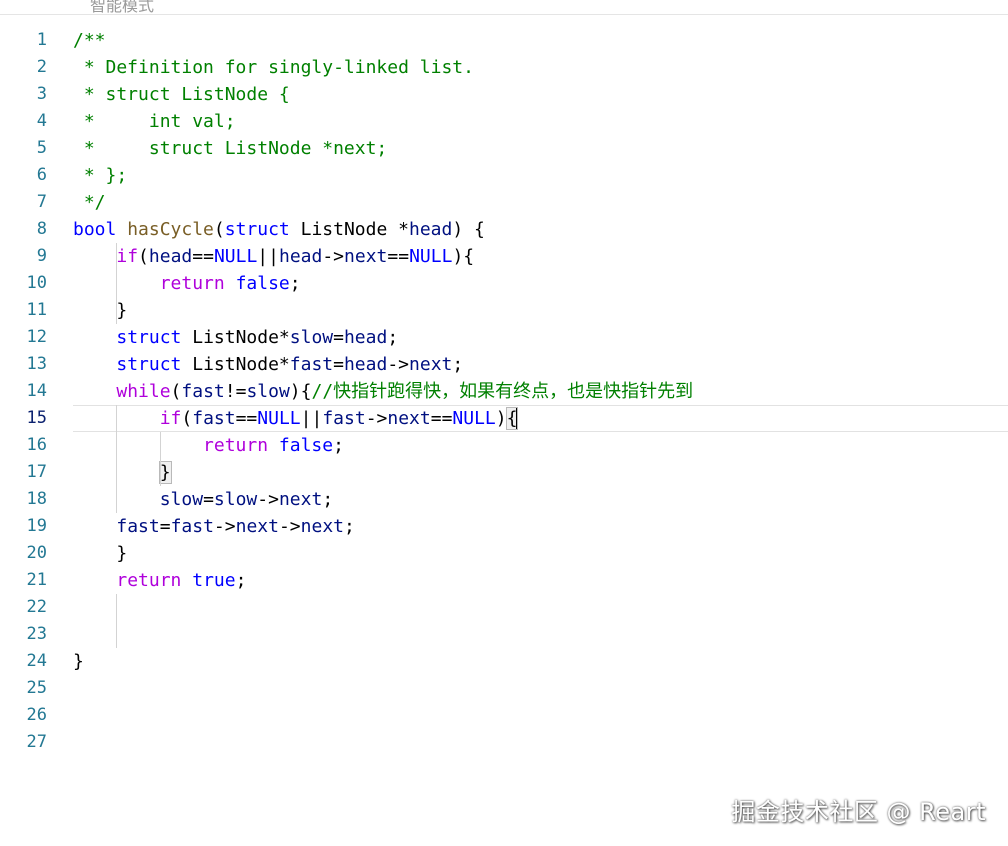 The image size is (1008, 846). I want to click on code-token: return, so click(192, 283).